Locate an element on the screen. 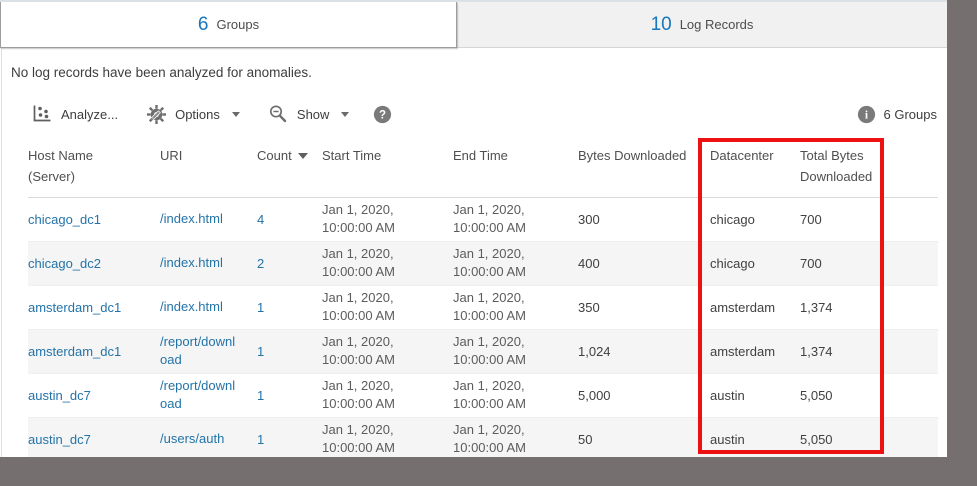 The height and width of the screenshot is (486, 977). options-label: Options is located at coordinates (197, 114).